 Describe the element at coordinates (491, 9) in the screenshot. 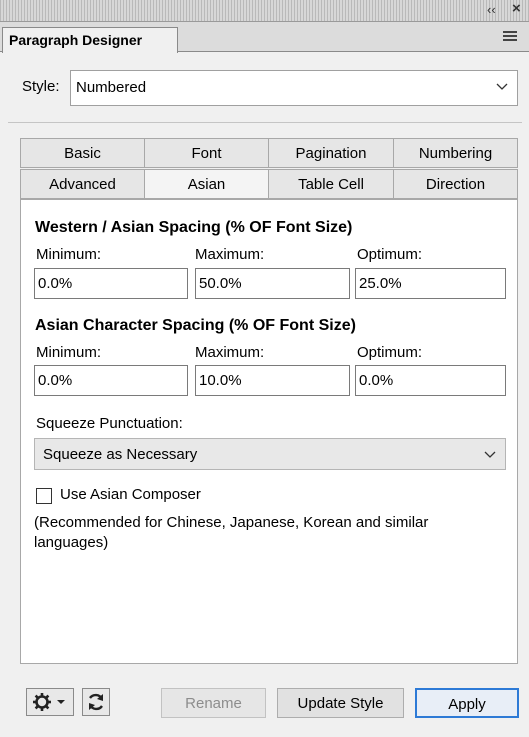

I see `collapse-panel-icon: ‹‹` at that location.